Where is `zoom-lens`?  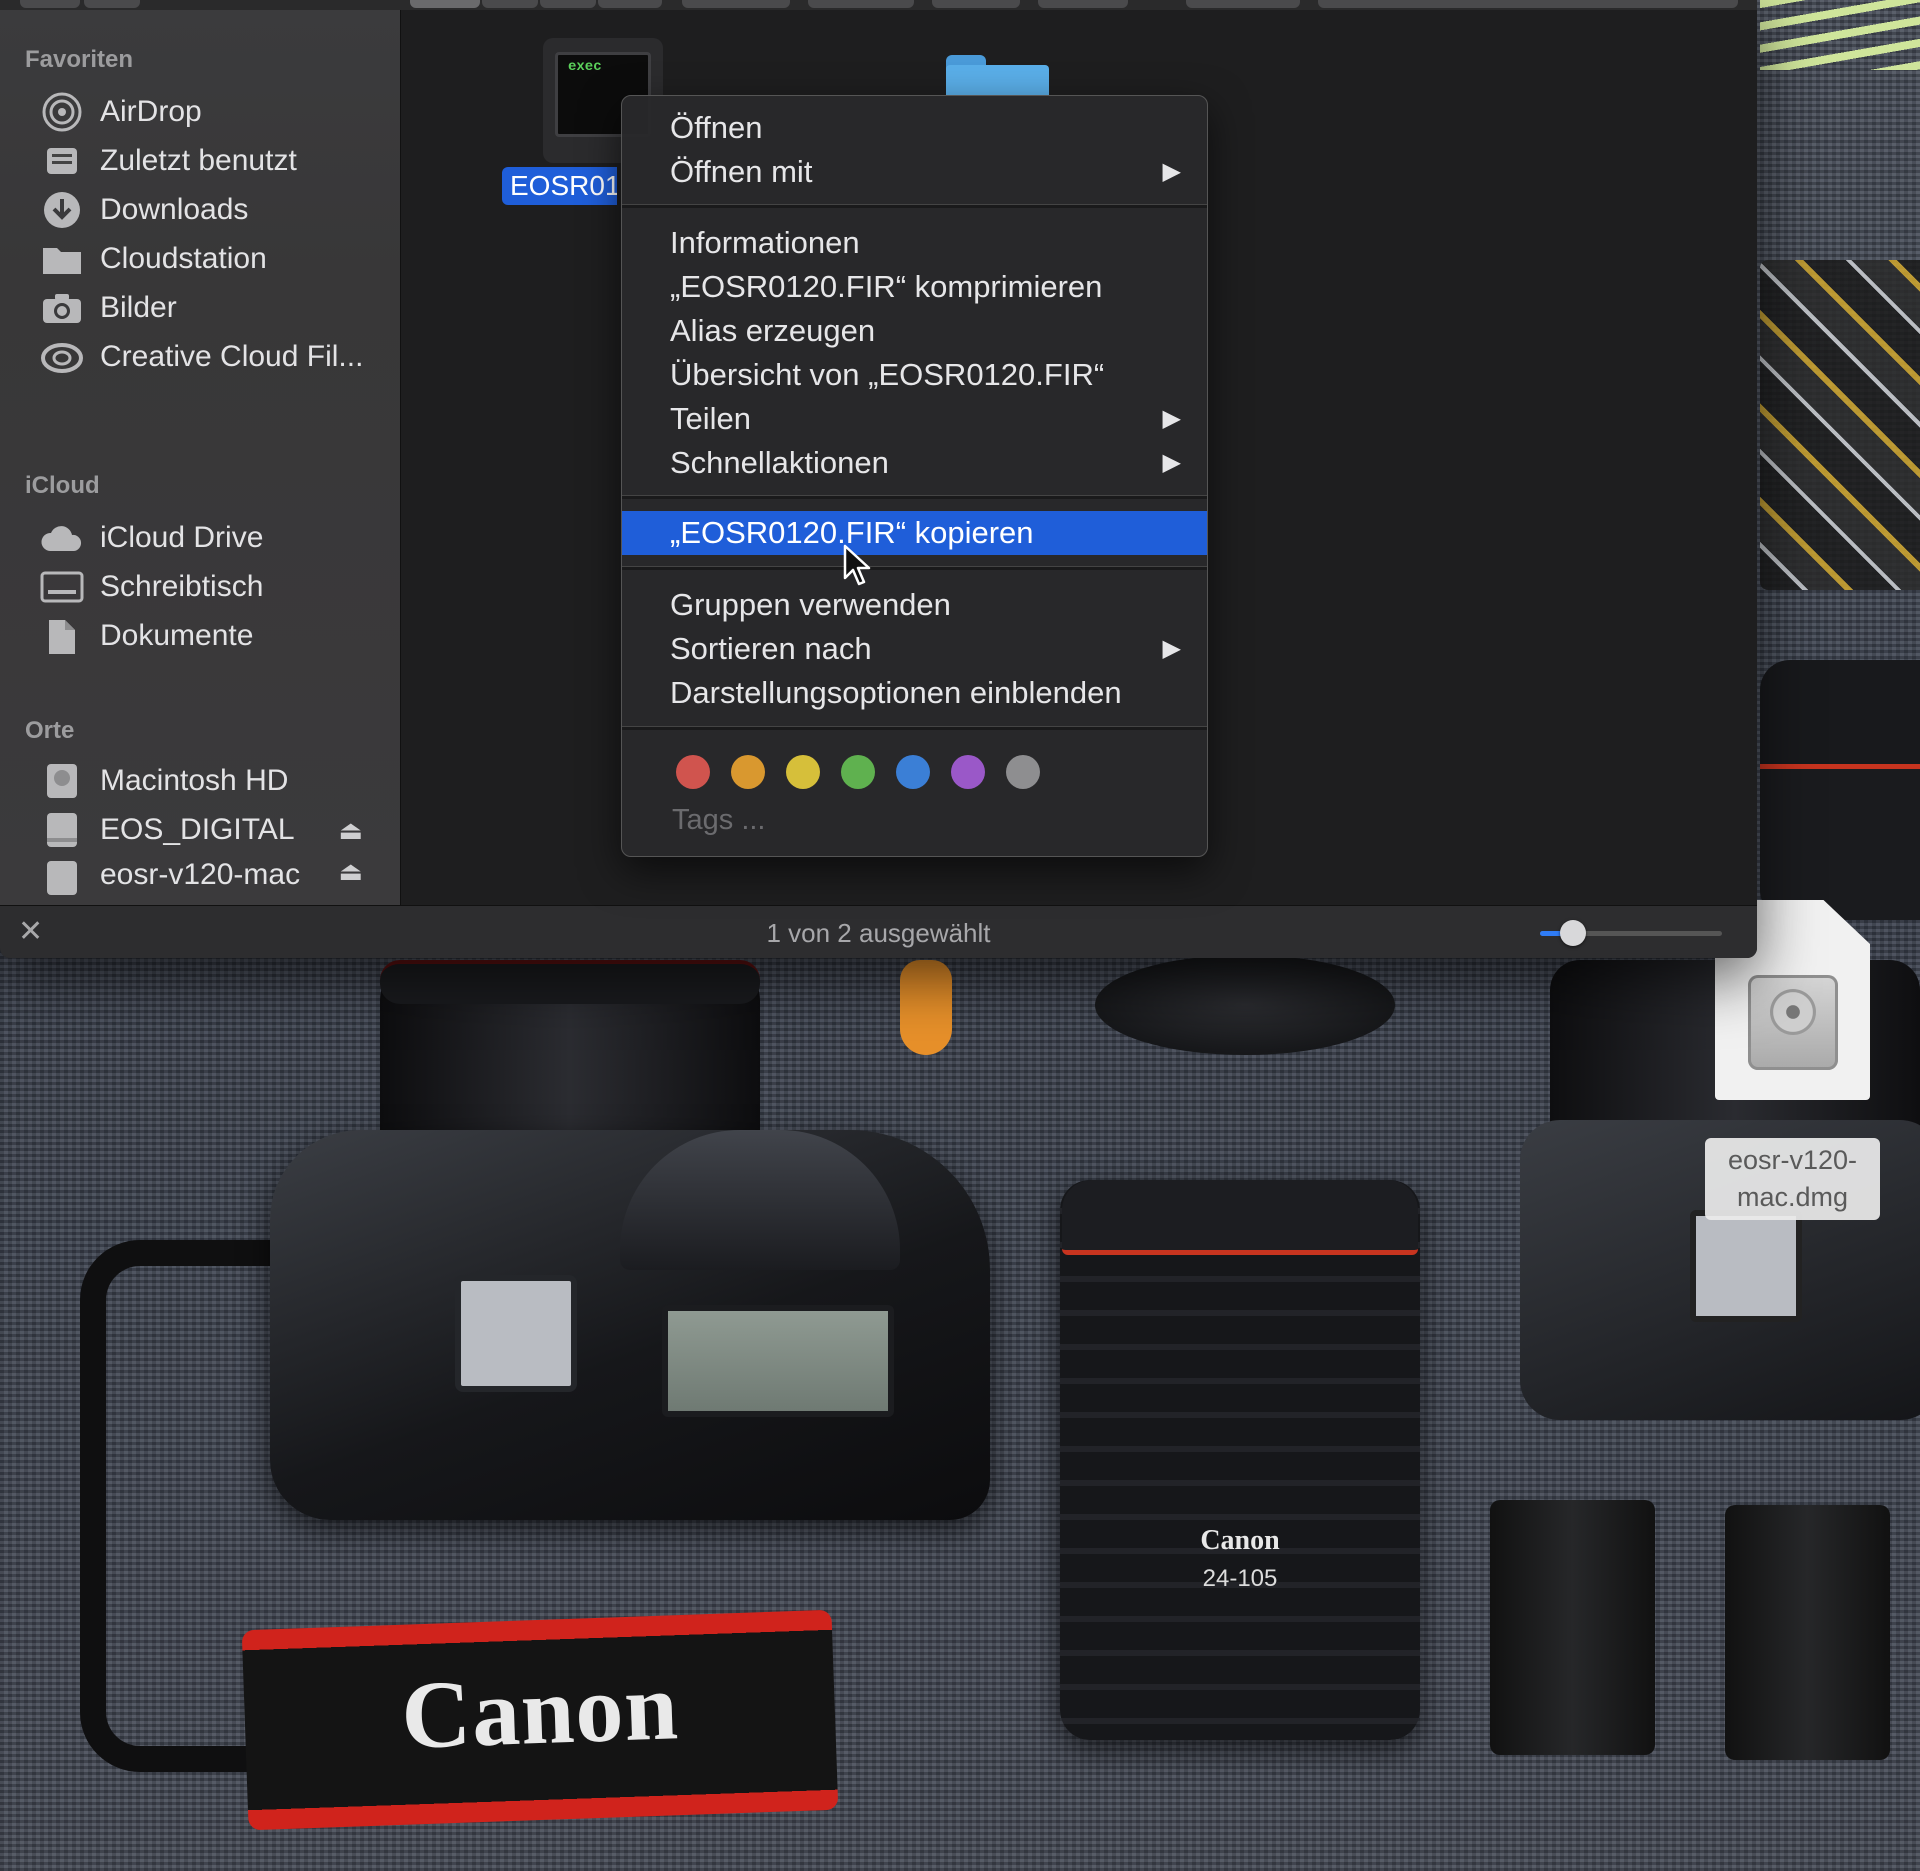 zoom-lens is located at coordinates (1240, 1460).